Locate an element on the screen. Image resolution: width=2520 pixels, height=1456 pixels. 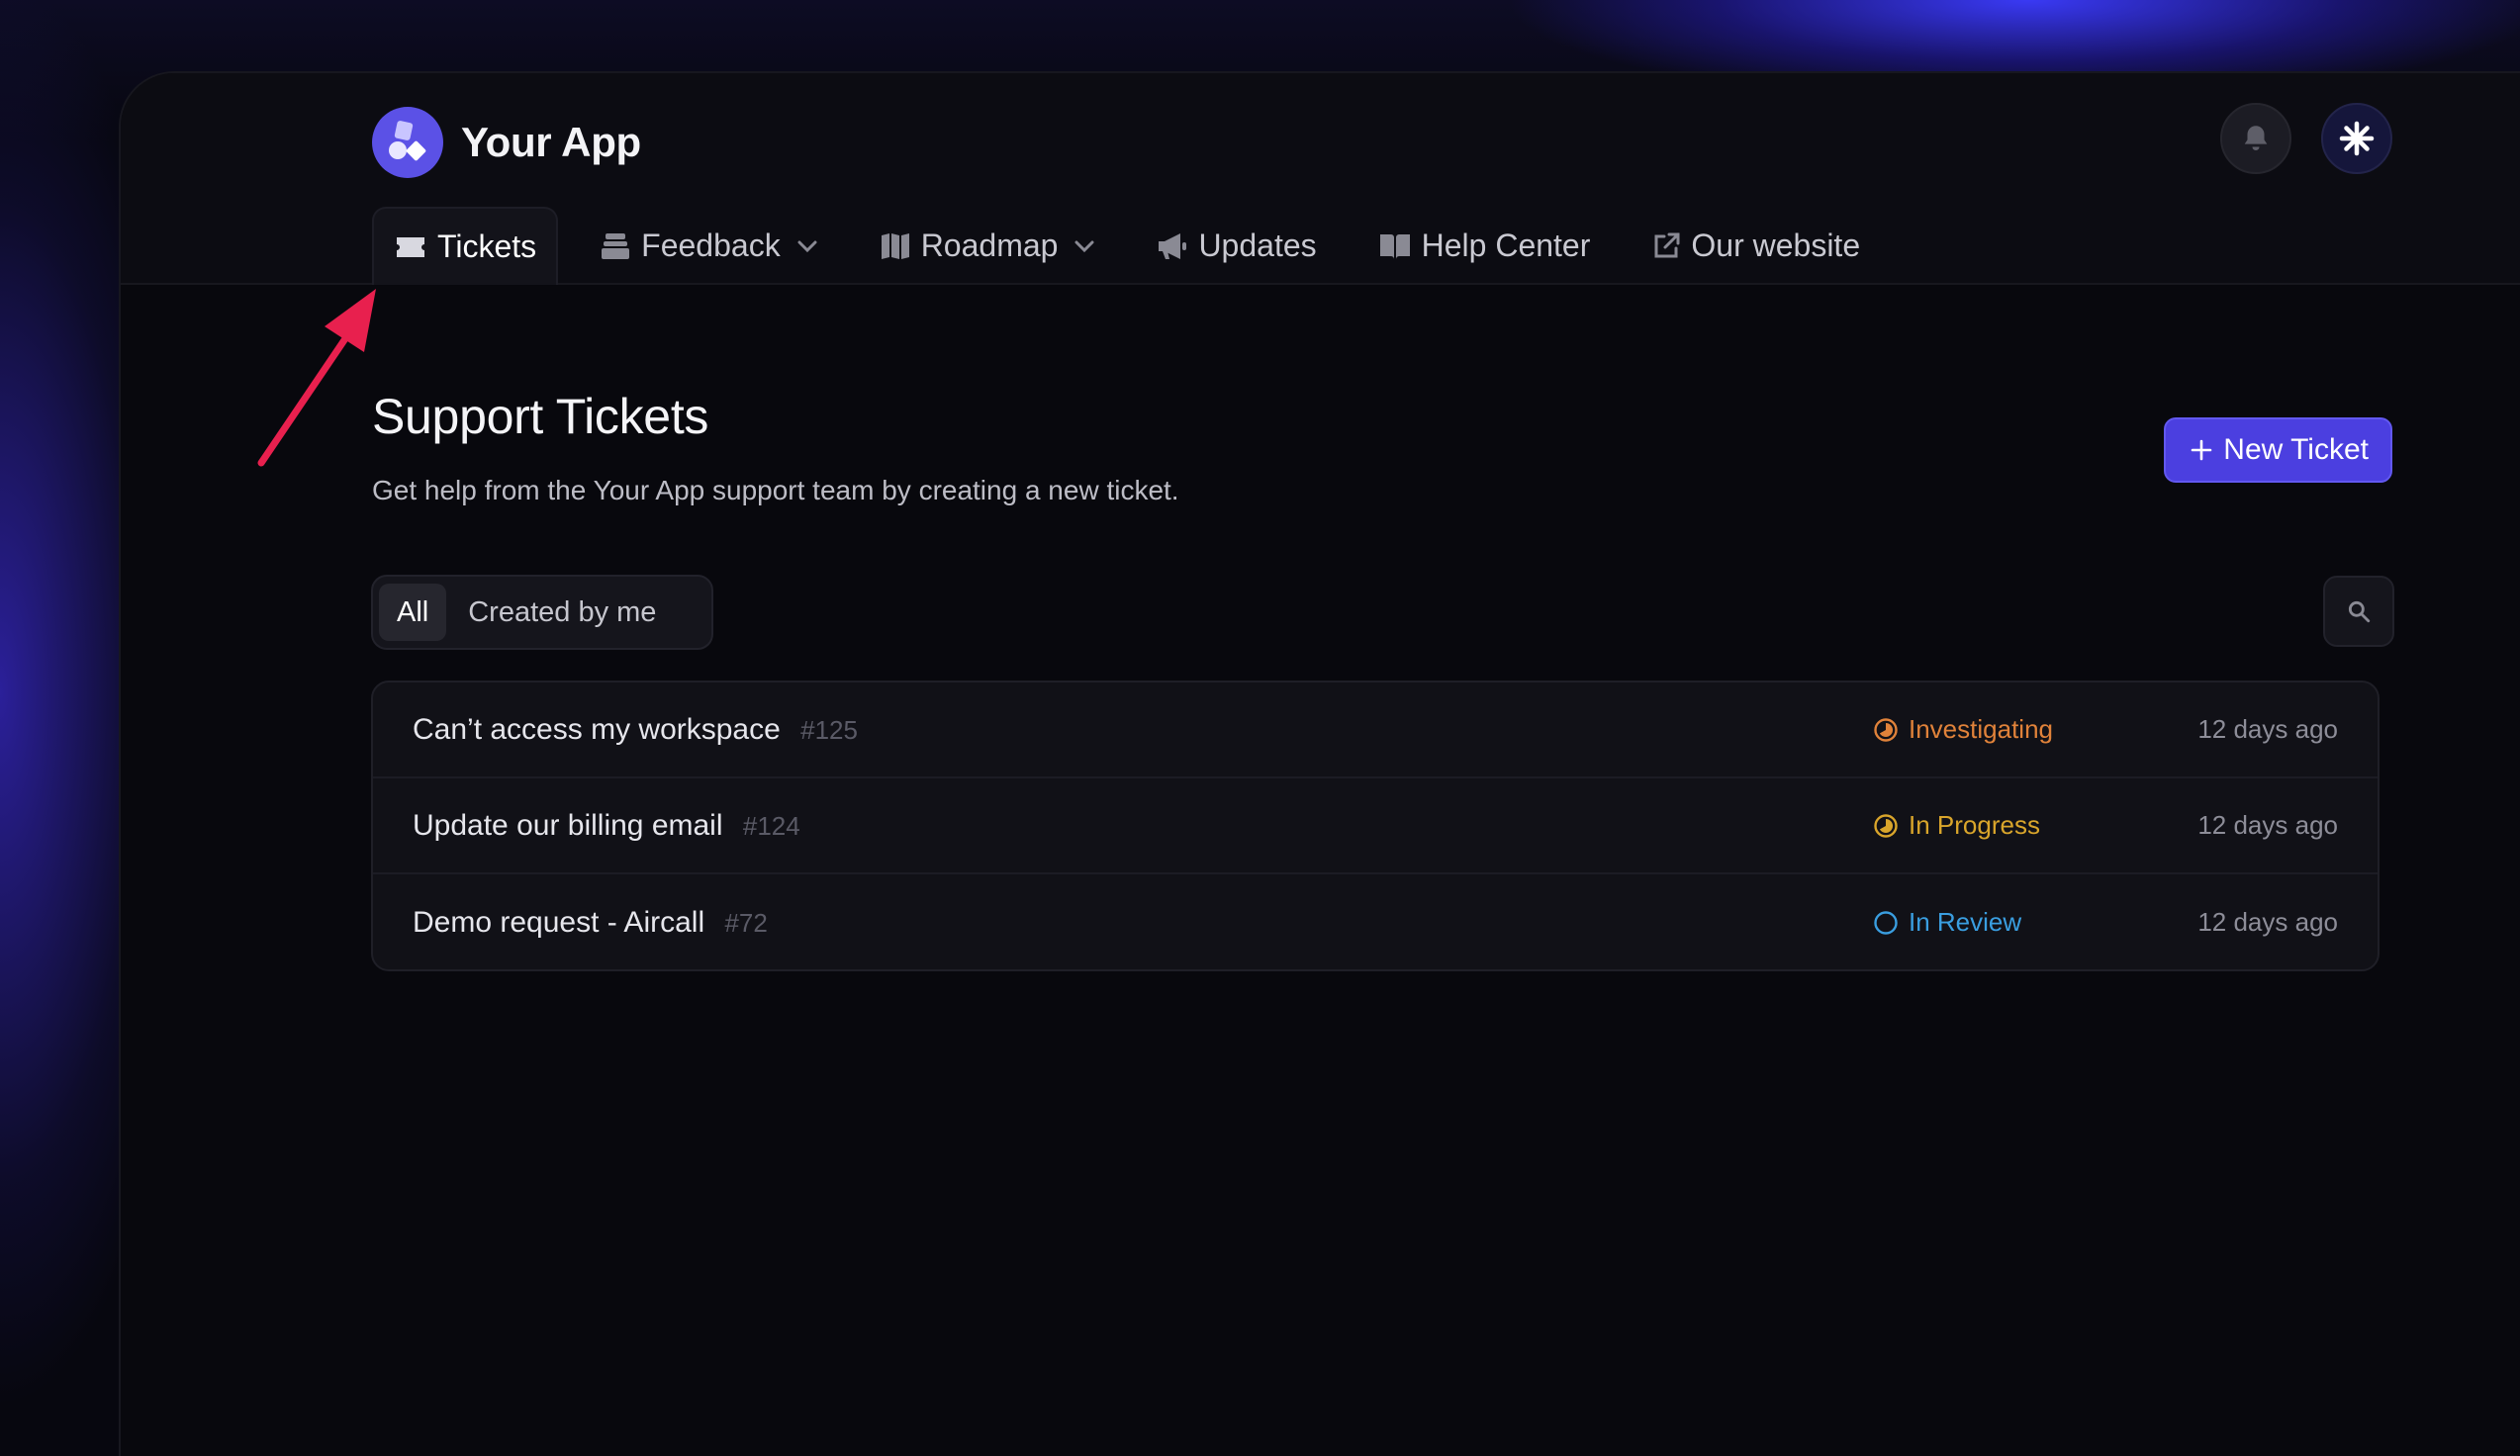
ticket-filter-toggle: All Created by me is located at coordinates (542, 612).